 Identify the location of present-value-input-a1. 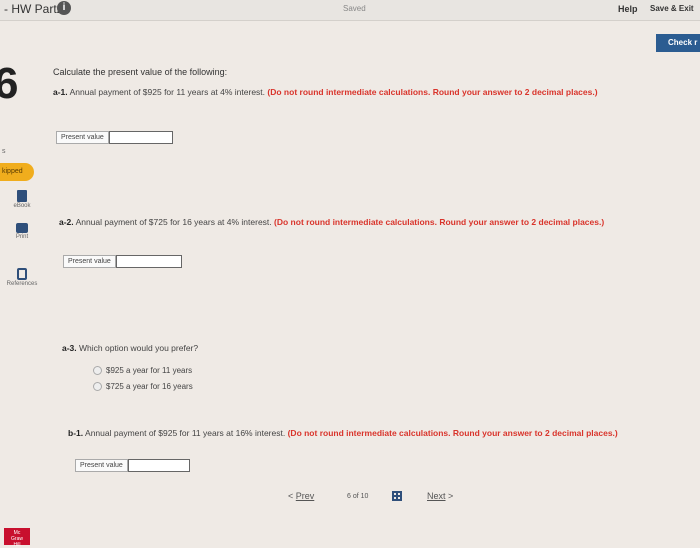
(140, 137).